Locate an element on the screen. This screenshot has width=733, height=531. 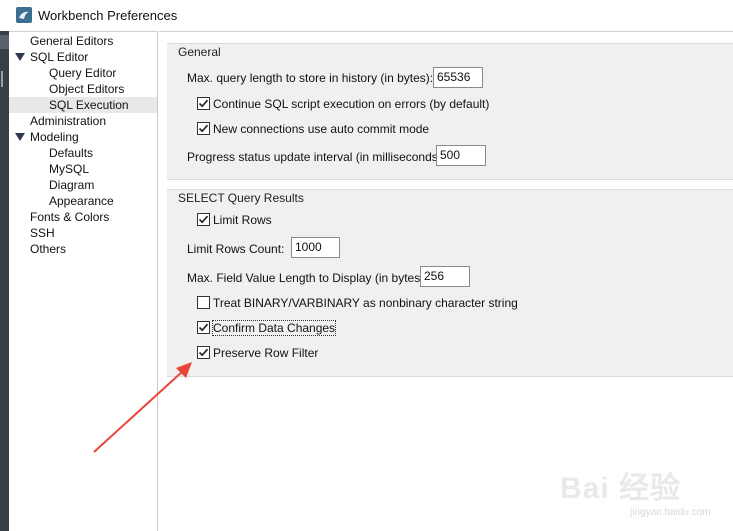
tree-item-fonts-colors: Fonts & Colors is located at coordinates (83, 217).